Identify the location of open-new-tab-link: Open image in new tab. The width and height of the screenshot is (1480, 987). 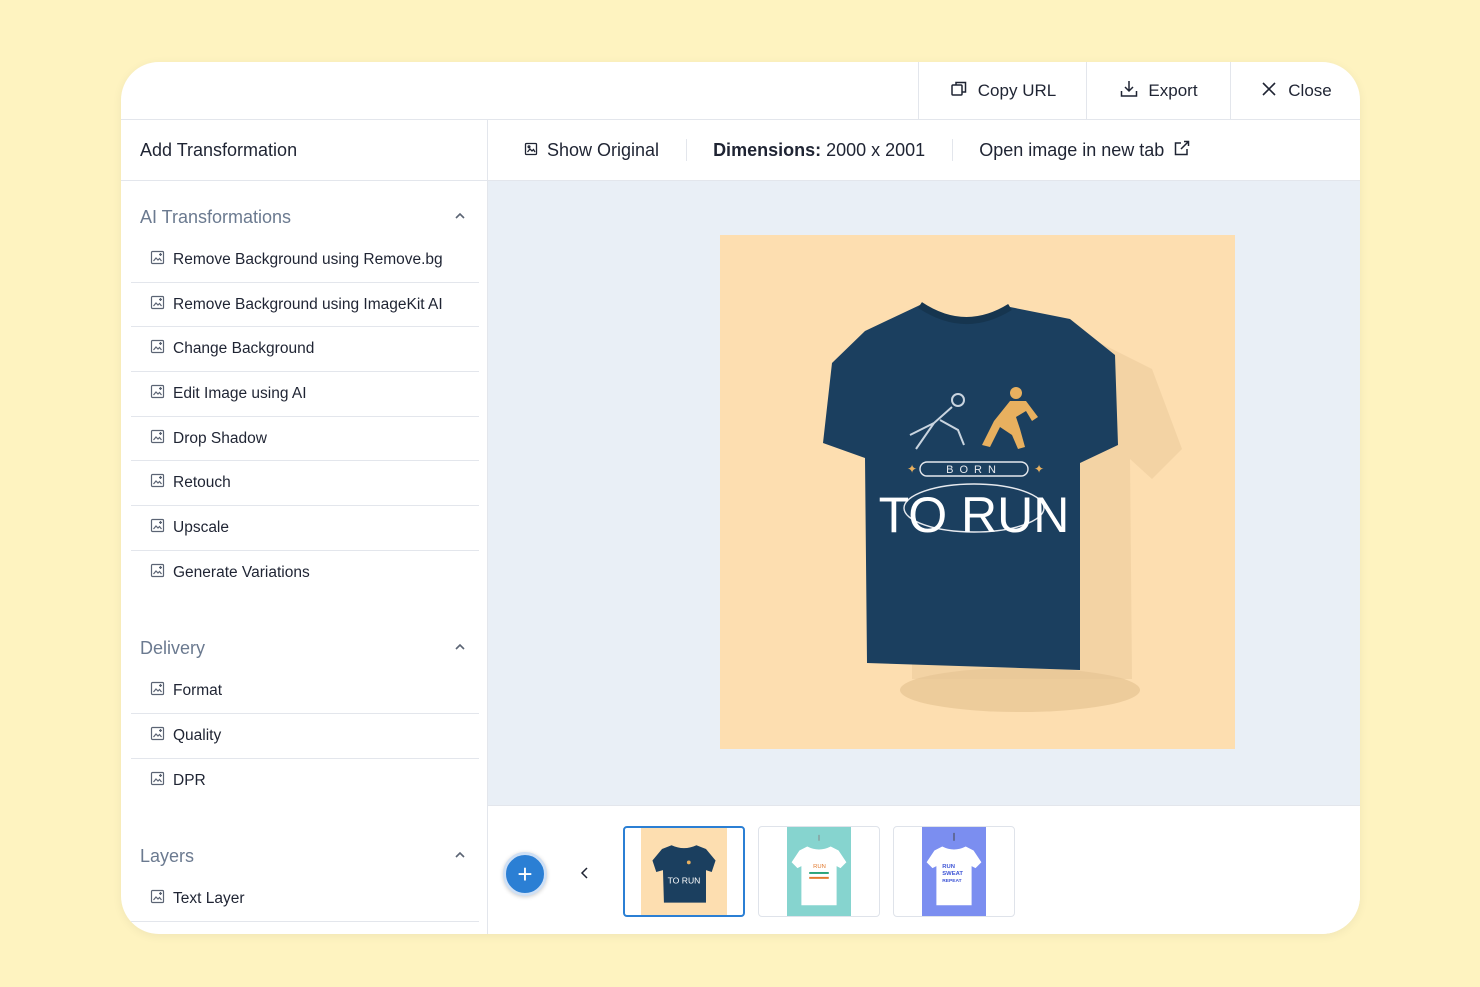
(1072, 150).